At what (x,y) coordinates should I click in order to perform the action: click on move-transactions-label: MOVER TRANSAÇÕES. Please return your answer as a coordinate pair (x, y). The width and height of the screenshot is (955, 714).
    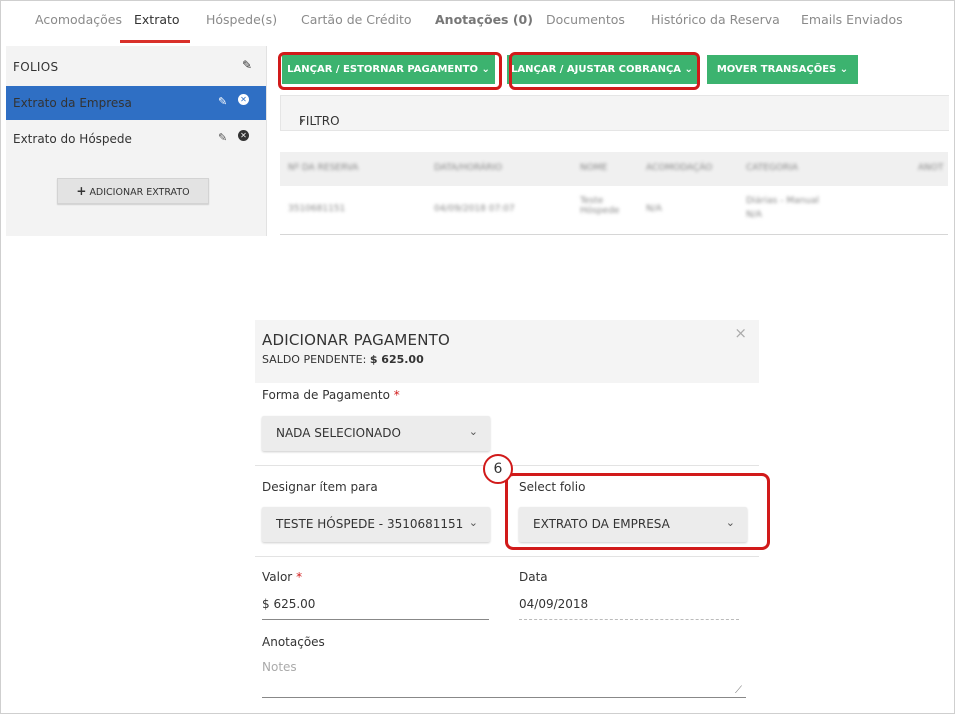
    Looking at the image, I should click on (776, 69).